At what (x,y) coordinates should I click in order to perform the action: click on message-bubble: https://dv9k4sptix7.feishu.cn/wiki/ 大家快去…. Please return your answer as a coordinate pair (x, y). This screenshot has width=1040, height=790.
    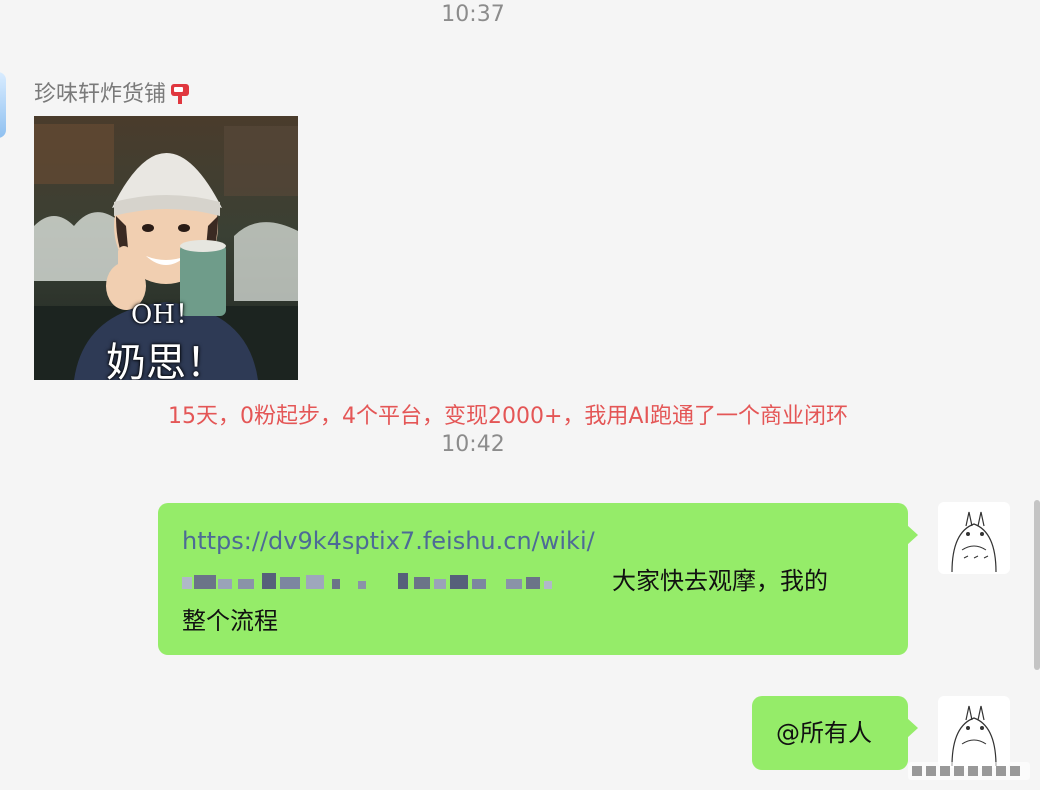
    Looking at the image, I should click on (538, 579).